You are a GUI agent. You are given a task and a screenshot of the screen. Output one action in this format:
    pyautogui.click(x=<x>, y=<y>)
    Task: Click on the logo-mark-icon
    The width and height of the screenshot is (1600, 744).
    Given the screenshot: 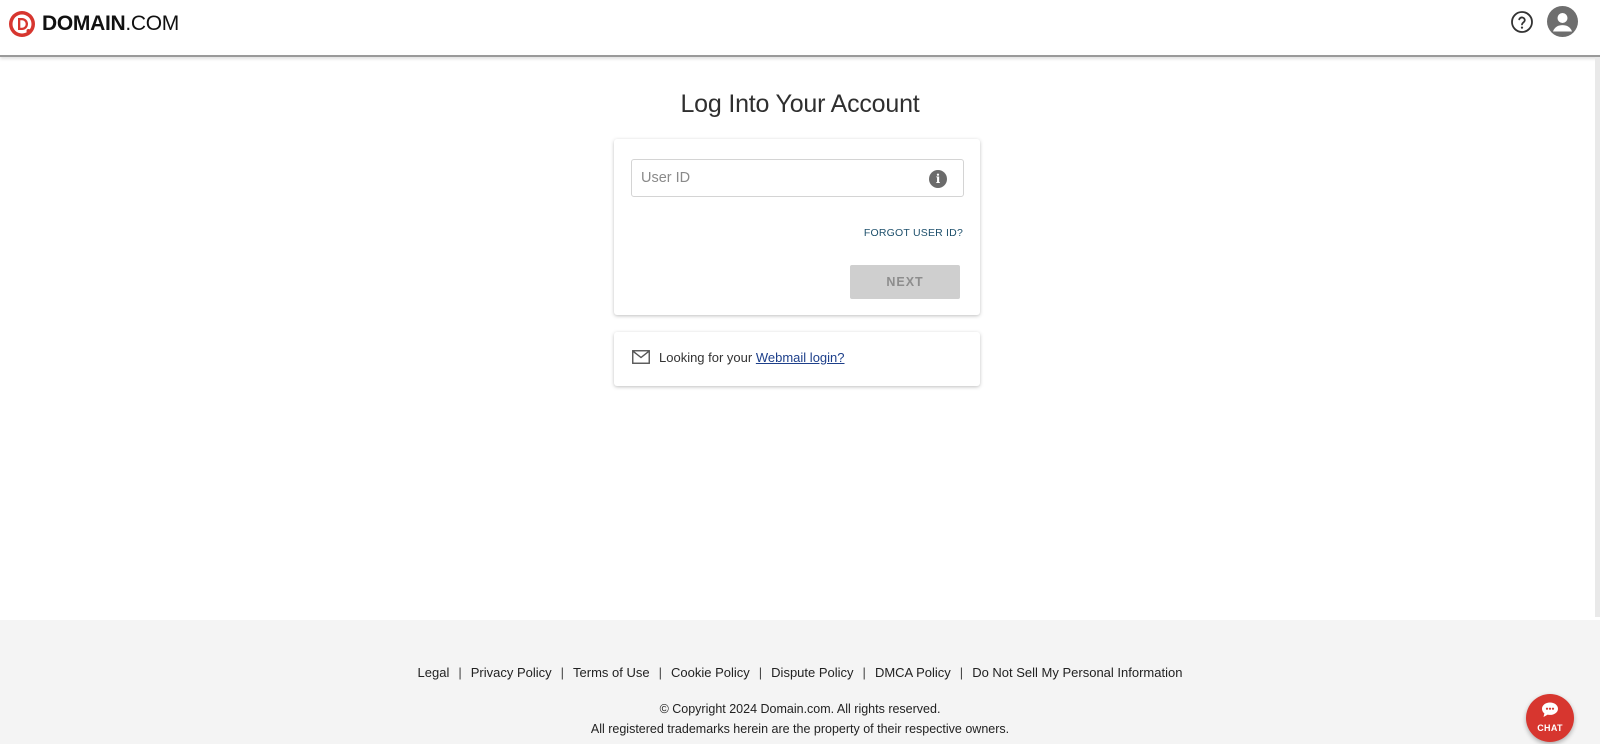 What is the action you would take?
    pyautogui.click(x=22, y=24)
    